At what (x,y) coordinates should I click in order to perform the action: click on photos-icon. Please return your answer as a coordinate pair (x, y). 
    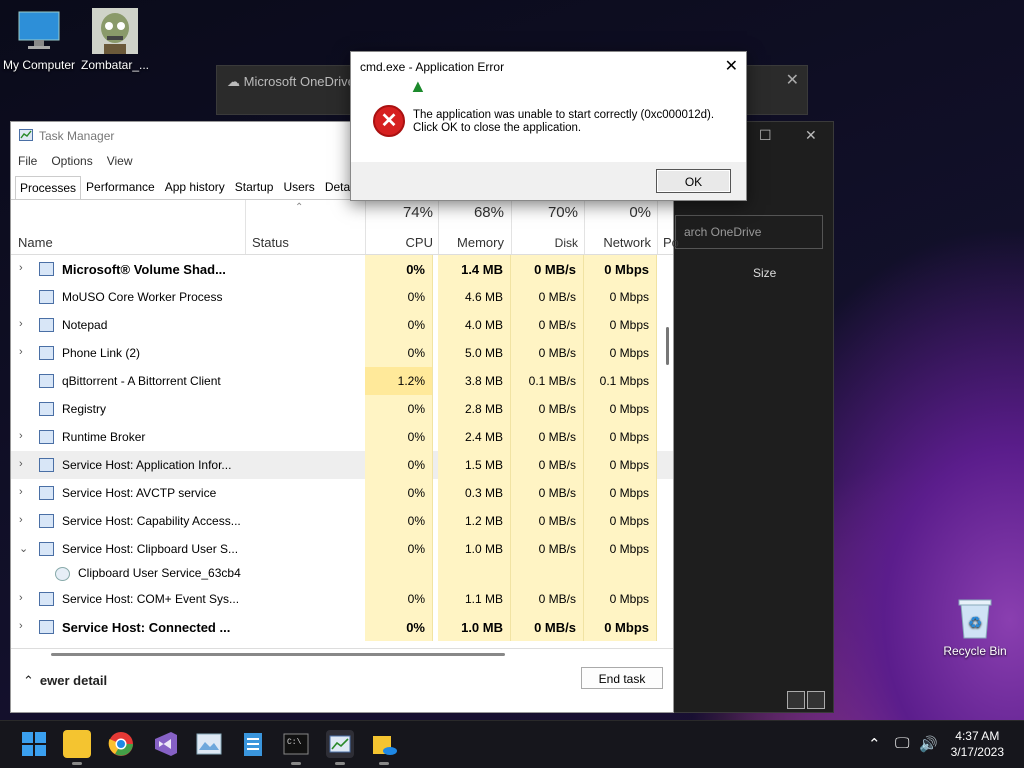
    Looking at the image, I should click on (209, 744).